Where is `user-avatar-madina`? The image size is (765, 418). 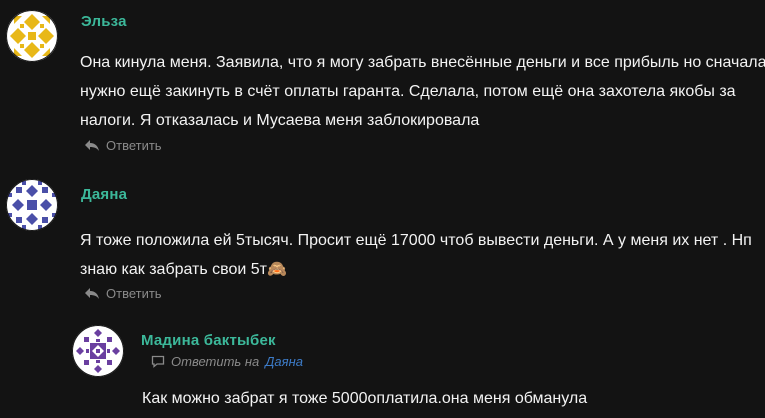
user-avatar-madina is located at coordinates (98, 351).